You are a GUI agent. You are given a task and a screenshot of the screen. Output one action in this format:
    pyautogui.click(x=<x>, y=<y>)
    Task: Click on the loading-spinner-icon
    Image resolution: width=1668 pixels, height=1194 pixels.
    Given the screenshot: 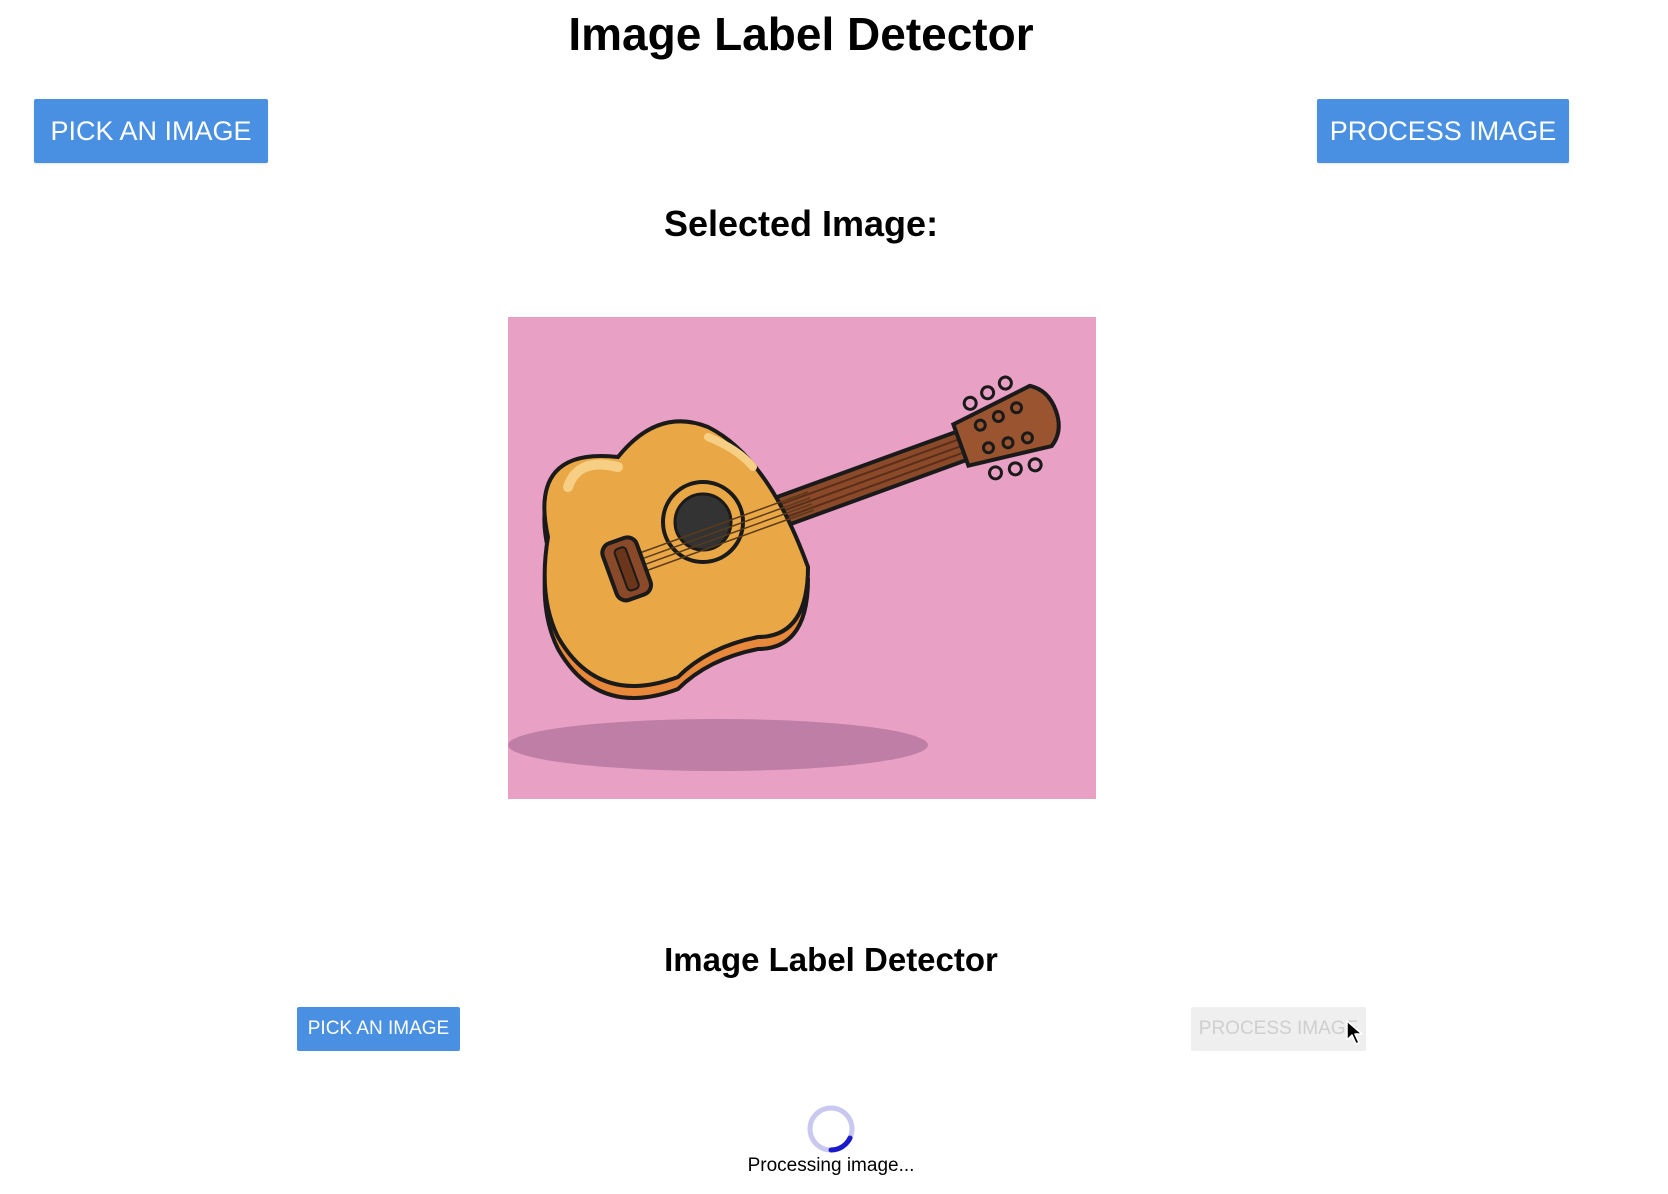 What is the action you would take?
    pyautogui.click(x=831, y=1129)
    